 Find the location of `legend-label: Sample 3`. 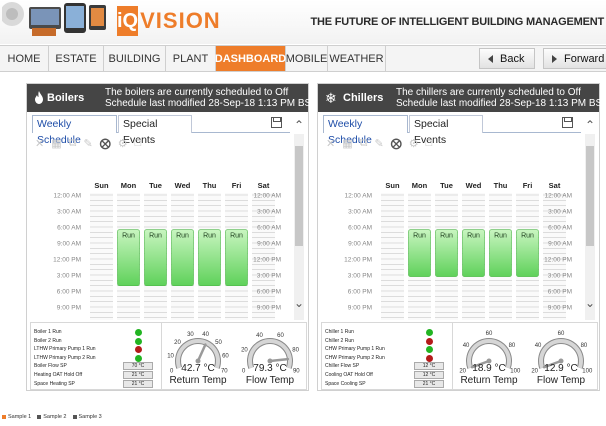

legend-label: Sample 3 is located at coordinates (90, 417).